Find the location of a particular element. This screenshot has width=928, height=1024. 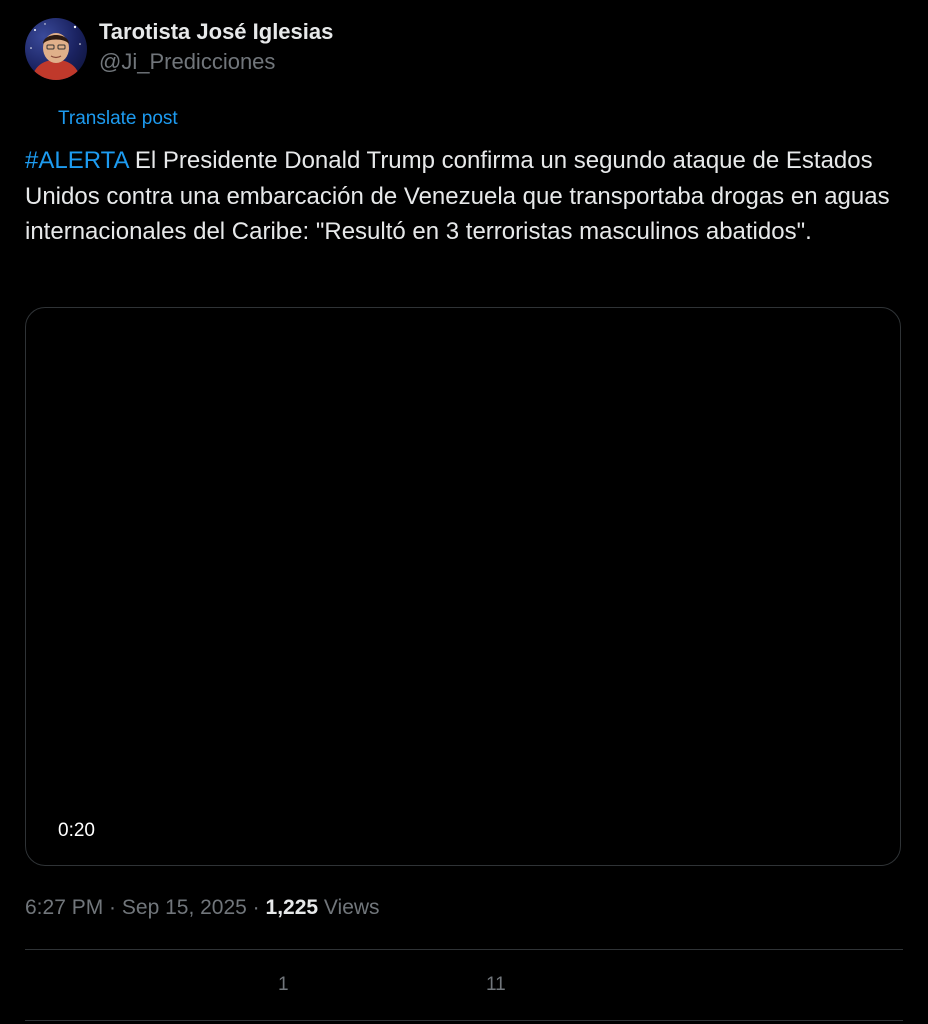

views-label: Views is located at coordinates (349, 907).